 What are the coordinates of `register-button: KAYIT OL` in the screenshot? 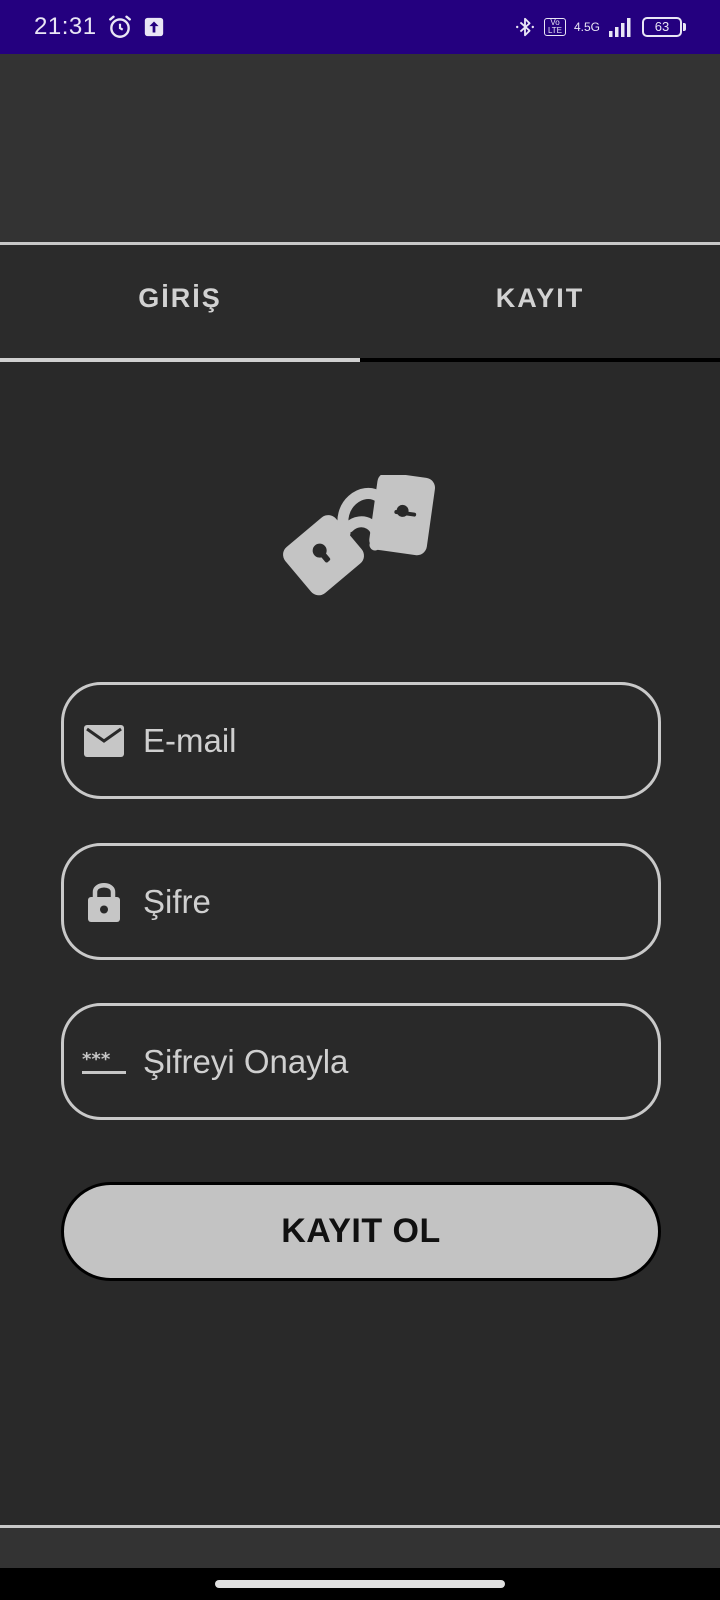 It's located at (361, 1231).